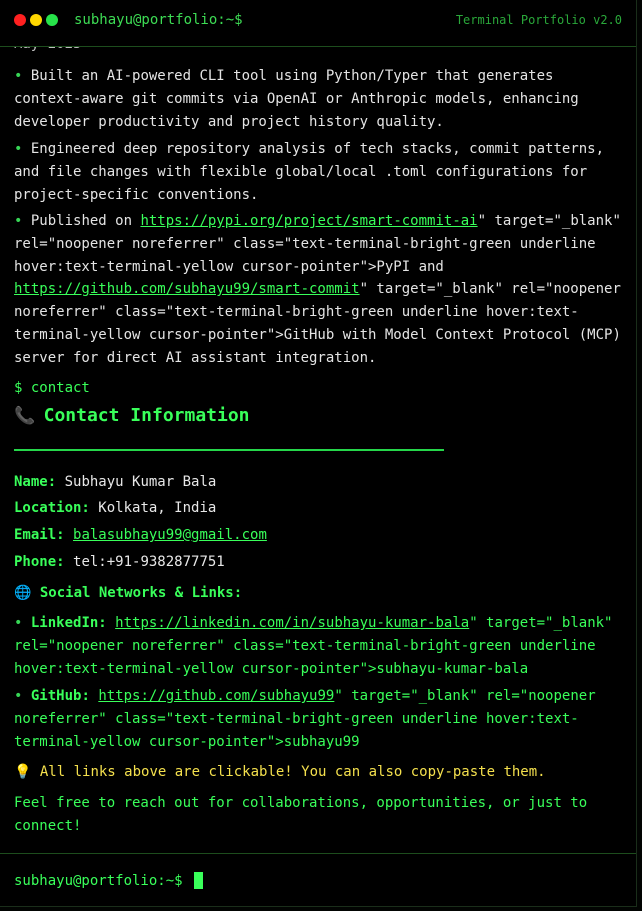 Image resolution: width=642 pixels, height=911 pixels. I want to click on window-title: Terminal Portfolio v2.0, so click(538, 20).